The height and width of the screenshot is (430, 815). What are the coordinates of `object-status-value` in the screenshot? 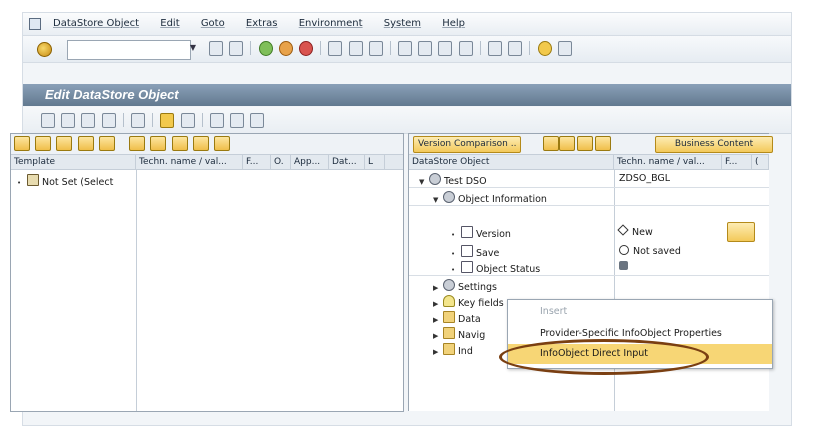 It's located at (623, 266).